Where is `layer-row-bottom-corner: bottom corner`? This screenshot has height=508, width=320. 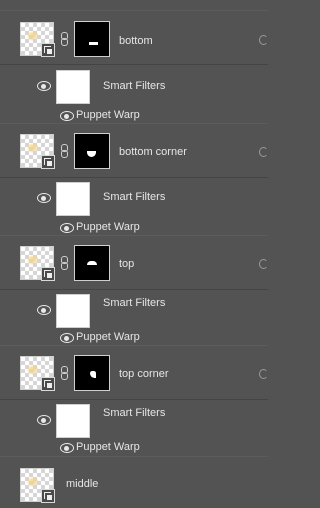
layer-row-bottom-corner: bottom corner is located at coordinates (134, 150).